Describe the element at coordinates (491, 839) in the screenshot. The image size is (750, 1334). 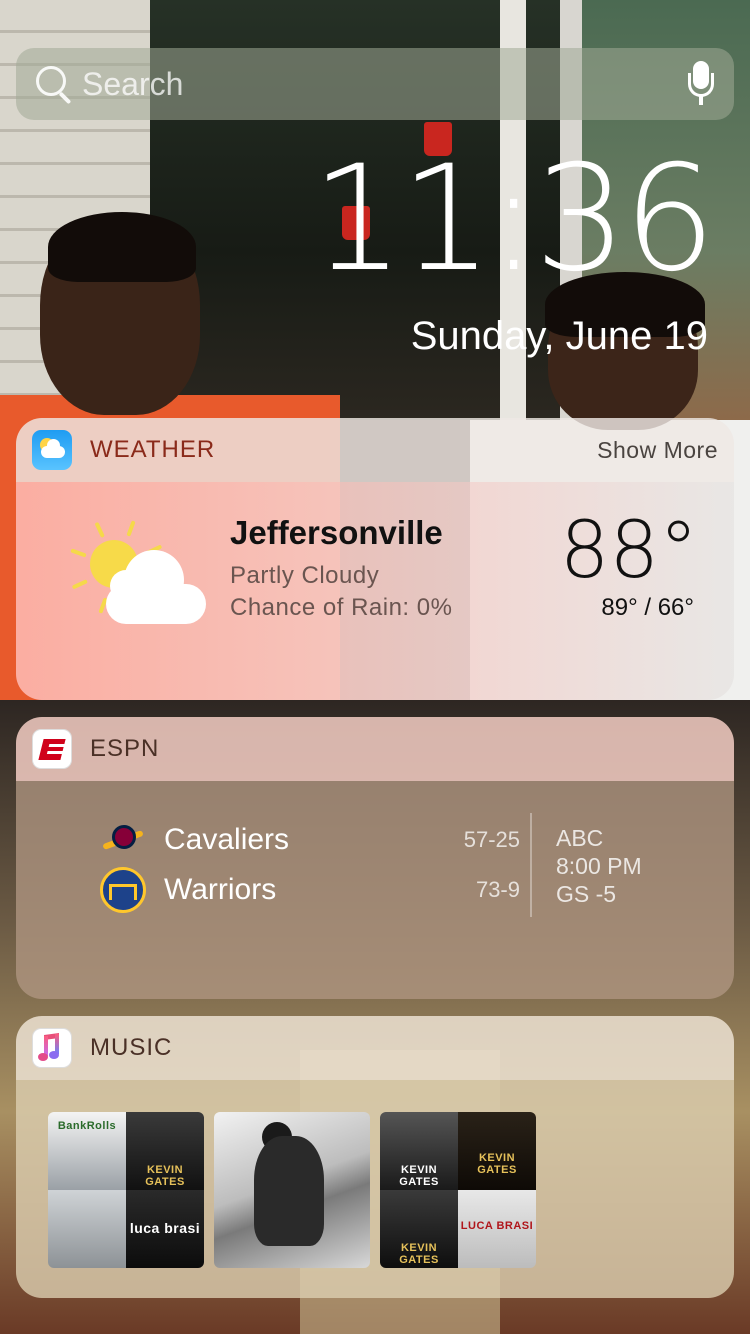
I see `team-record: 57-25` at that location.